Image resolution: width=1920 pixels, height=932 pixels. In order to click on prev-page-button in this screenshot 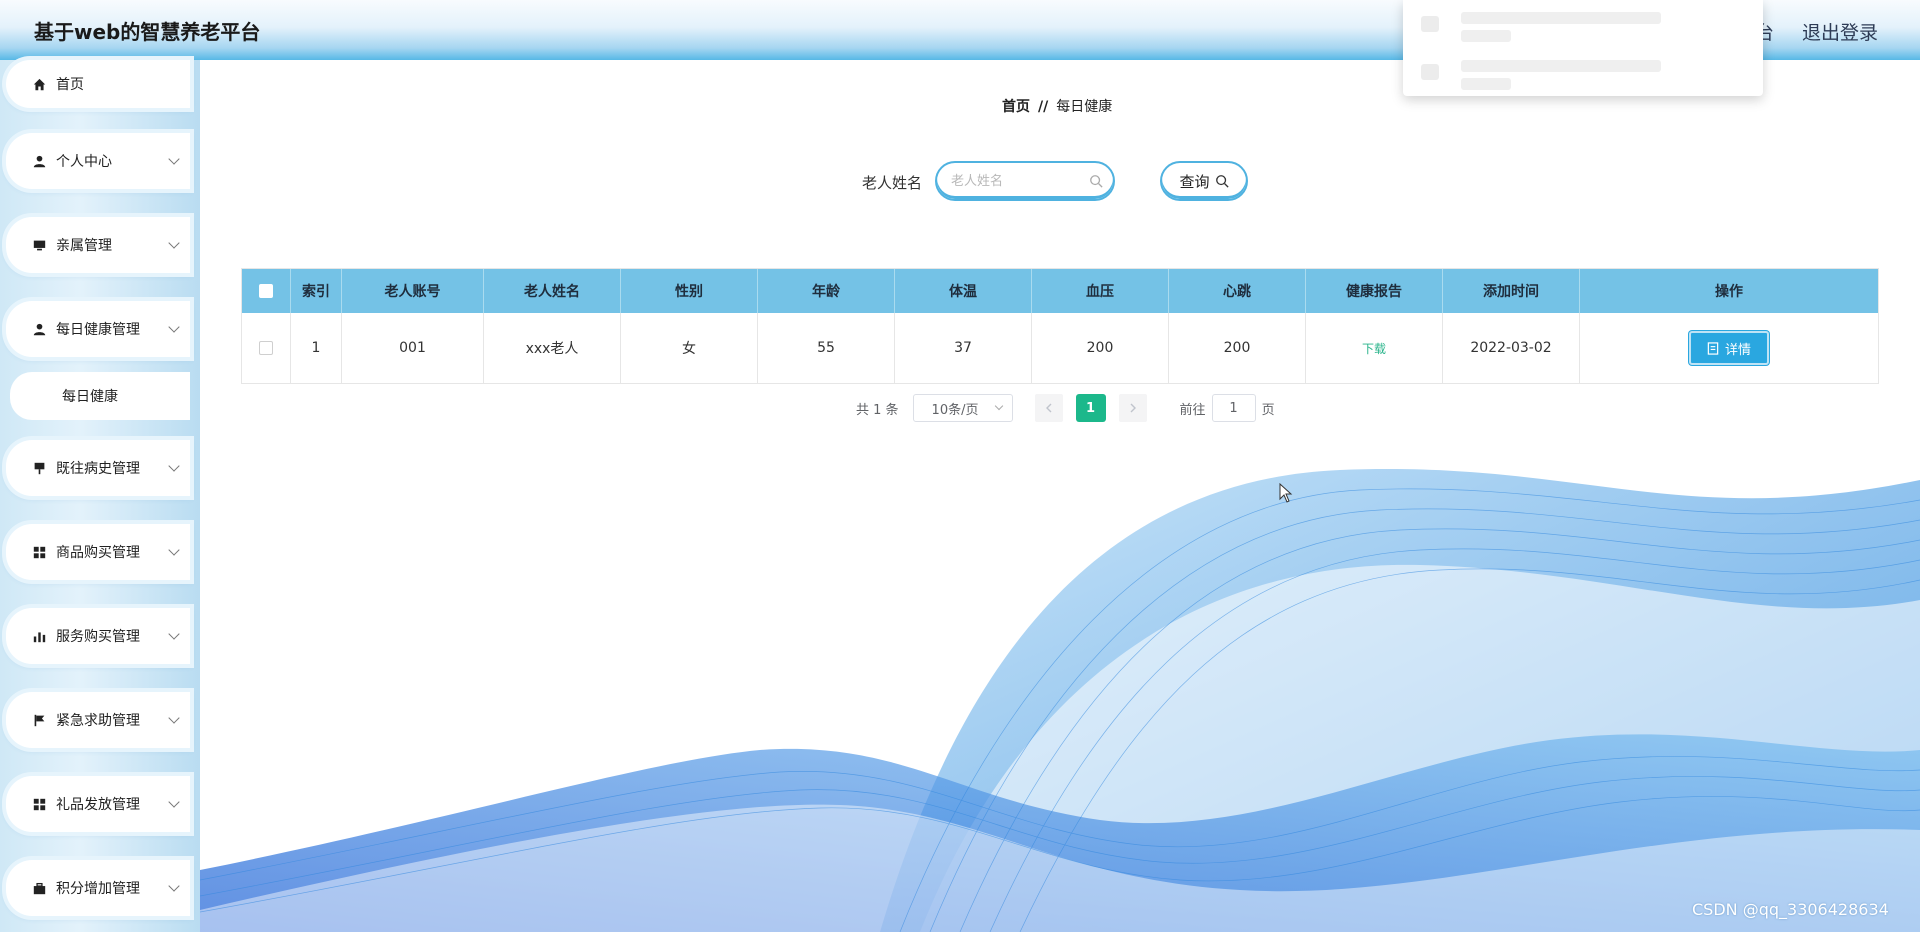, I will do `click(1048, 408)`.